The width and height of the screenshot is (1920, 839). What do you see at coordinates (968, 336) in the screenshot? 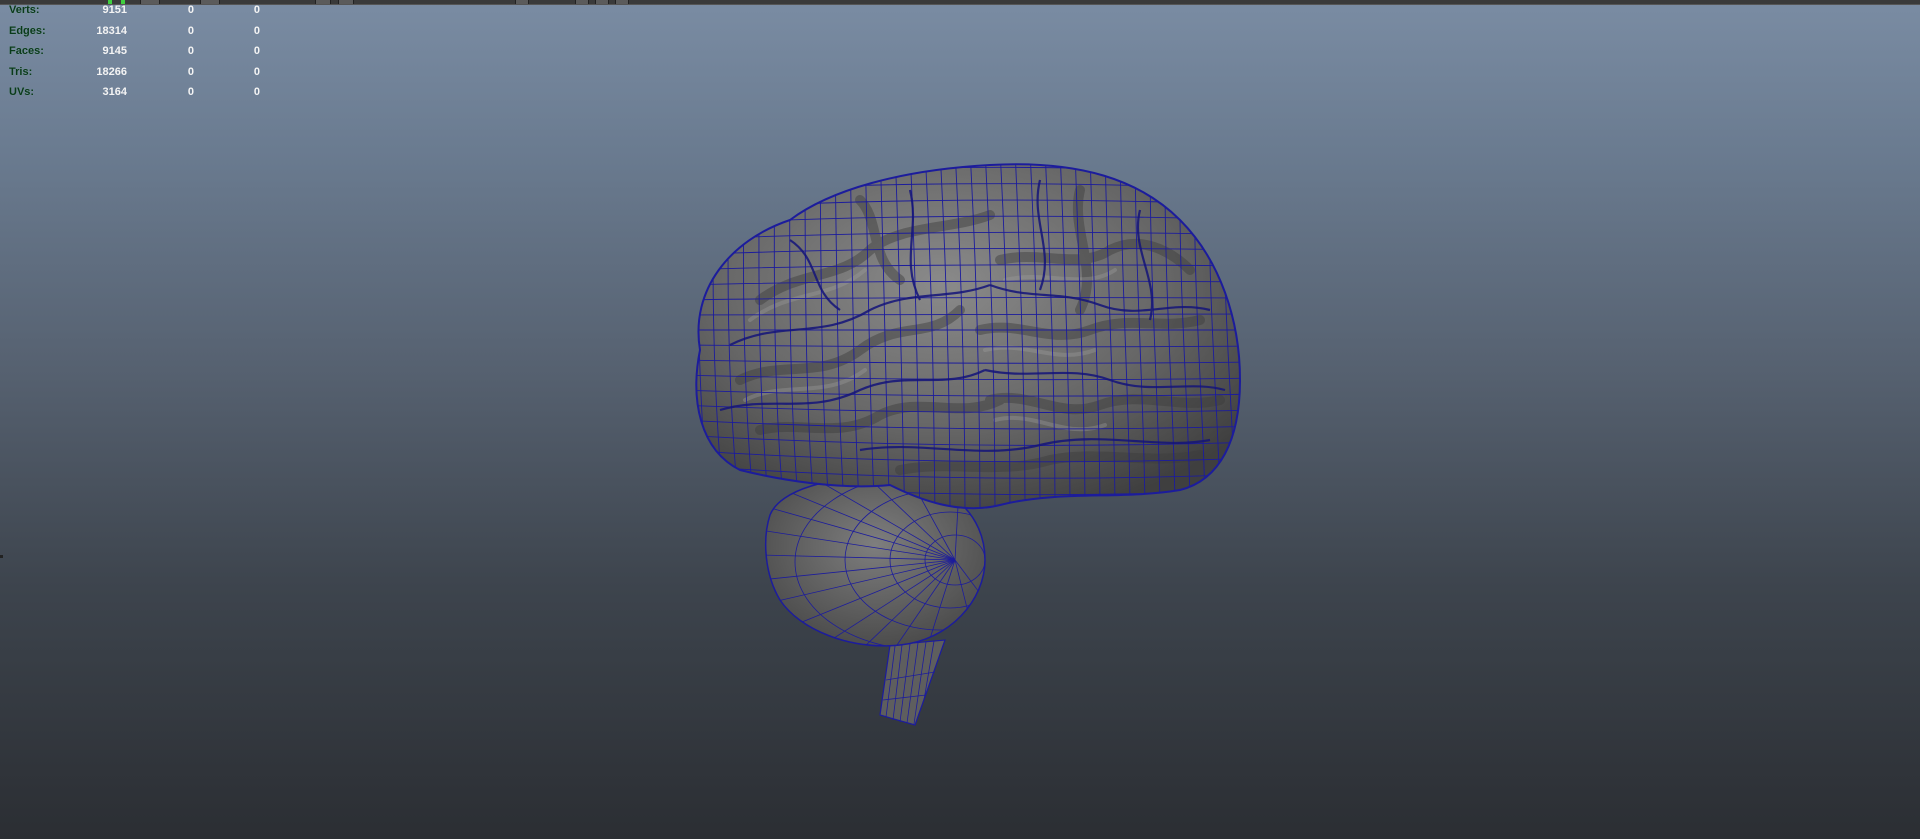
I see `cerebrum` at bounding box center [968, 336].